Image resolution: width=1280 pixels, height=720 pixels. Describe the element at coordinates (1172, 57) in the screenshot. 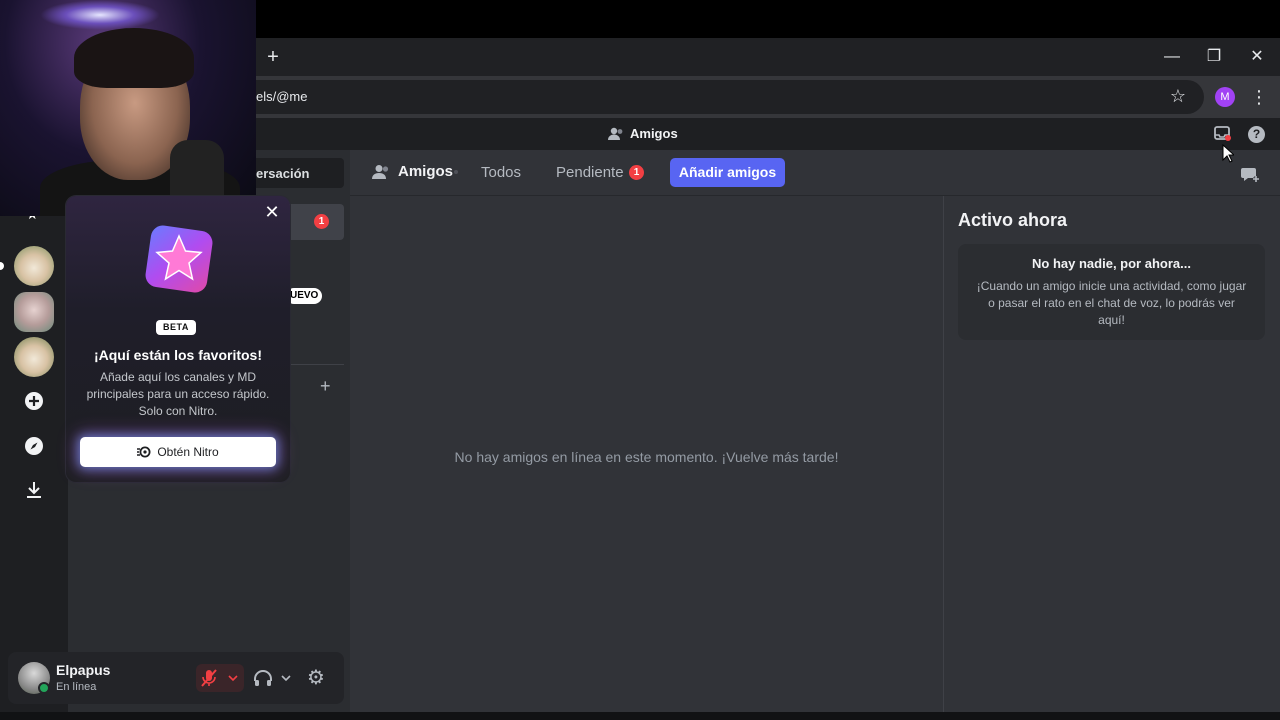

I see `minimize-button: —` at that location.